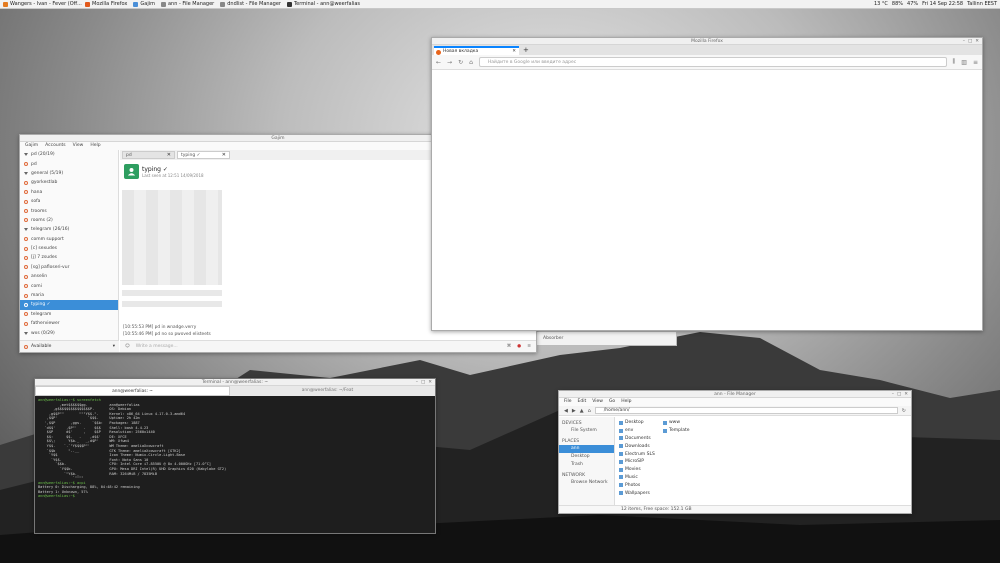 This screenshot has height=563, width=1000. What do you see at coordinates (637, 423) in the screenshot?
I see `folder-item: Desktop` at bounding box center [637, 423].